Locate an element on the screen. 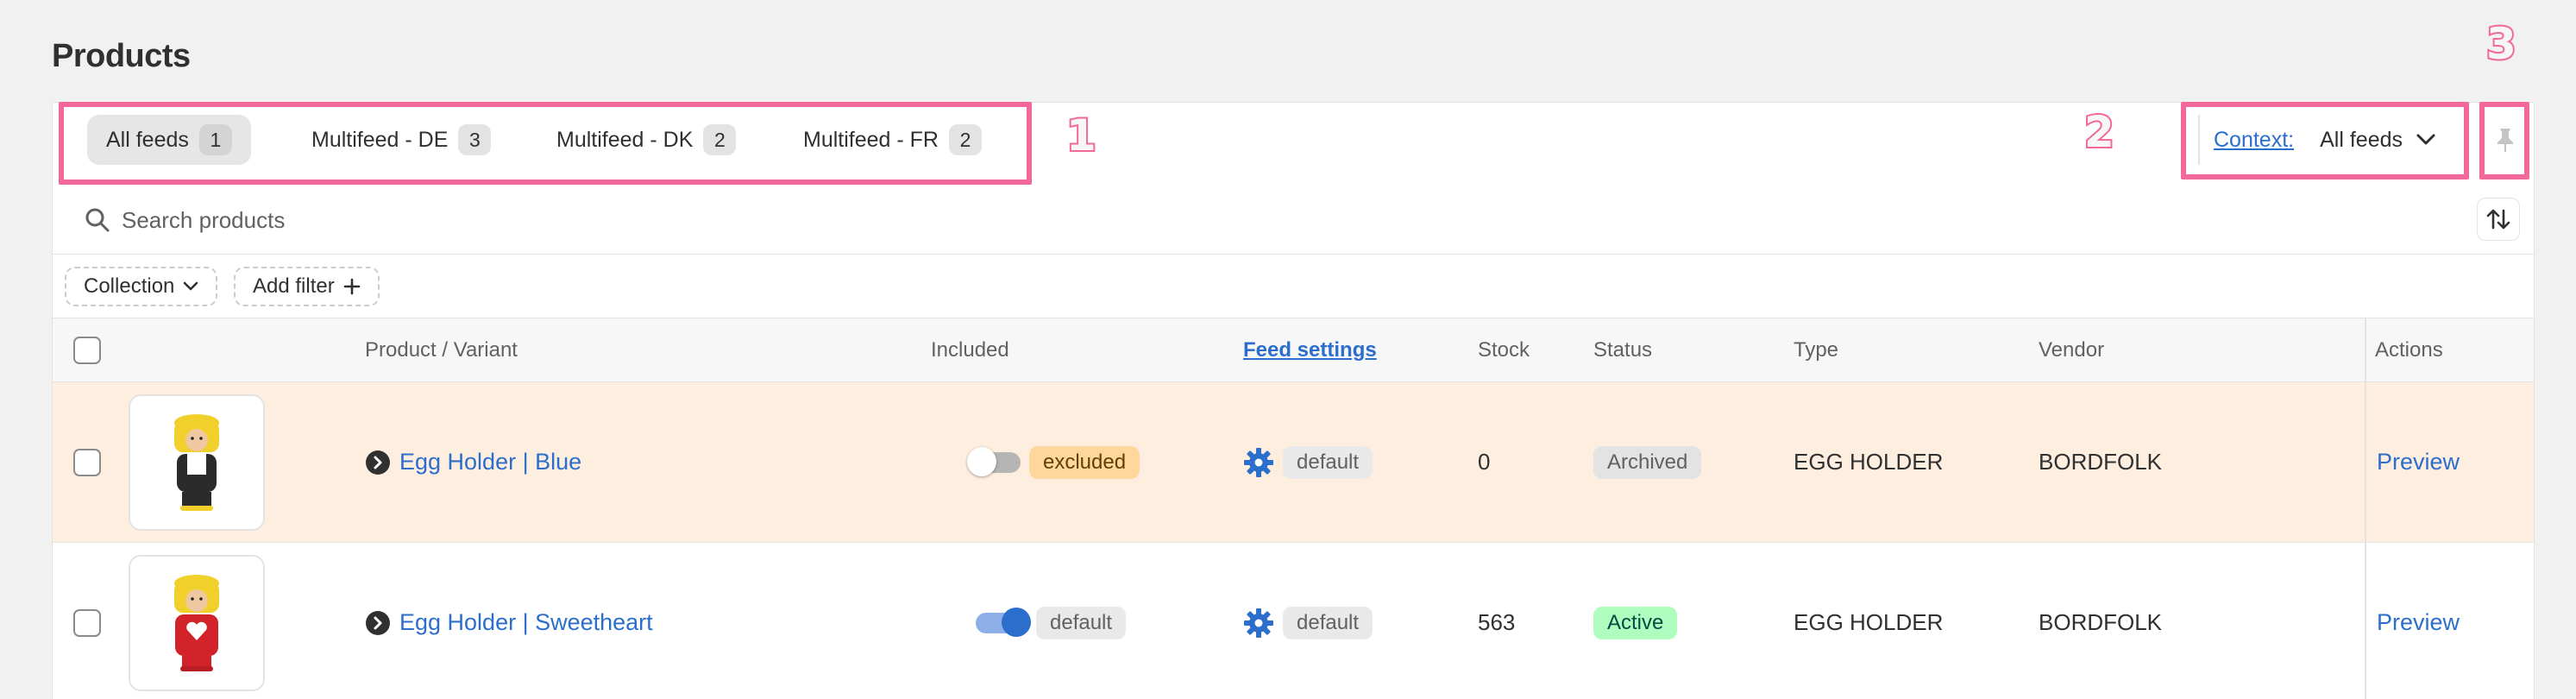  tab-multifeed-dk: Multifeed - DK 2 is located at coordinates (646, 140).